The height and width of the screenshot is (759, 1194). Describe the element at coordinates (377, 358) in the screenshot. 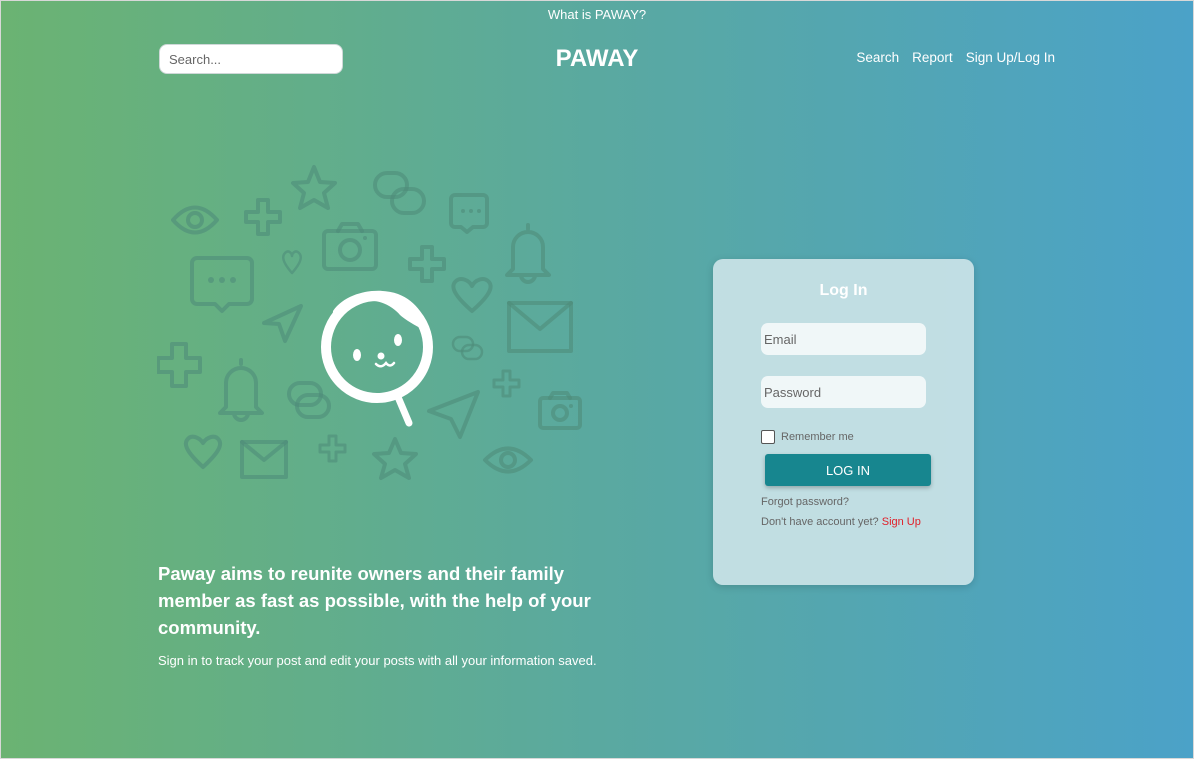

I see `magnifier-cat-icon` at that location.